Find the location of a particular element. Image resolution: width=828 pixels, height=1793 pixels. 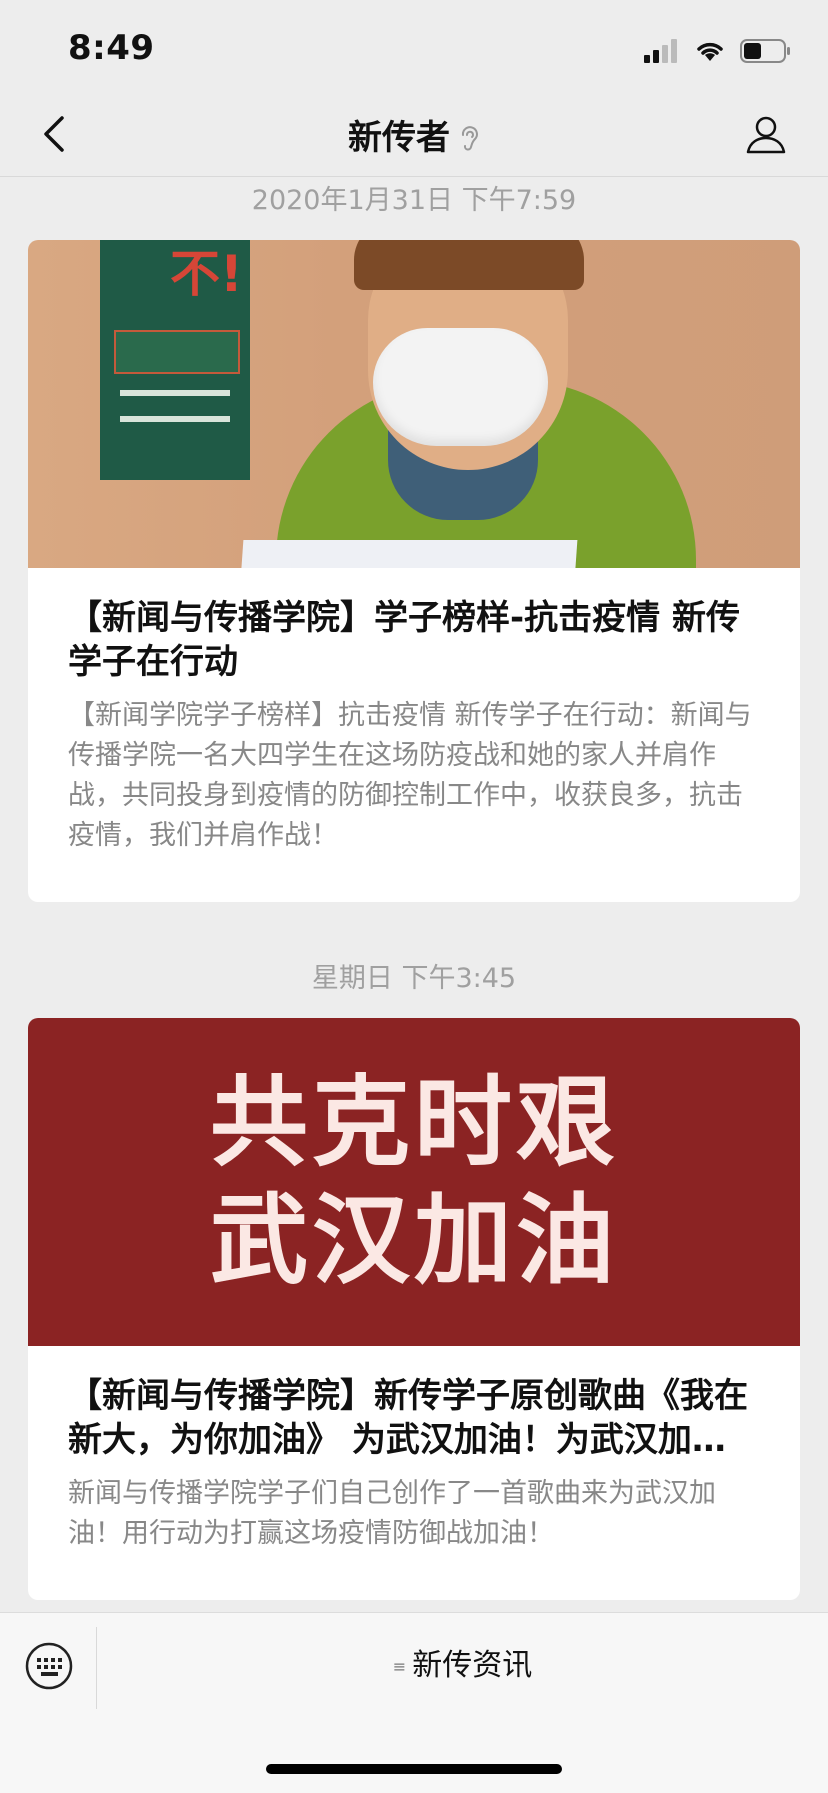

battery-icon is located at coordinates (765, 51).